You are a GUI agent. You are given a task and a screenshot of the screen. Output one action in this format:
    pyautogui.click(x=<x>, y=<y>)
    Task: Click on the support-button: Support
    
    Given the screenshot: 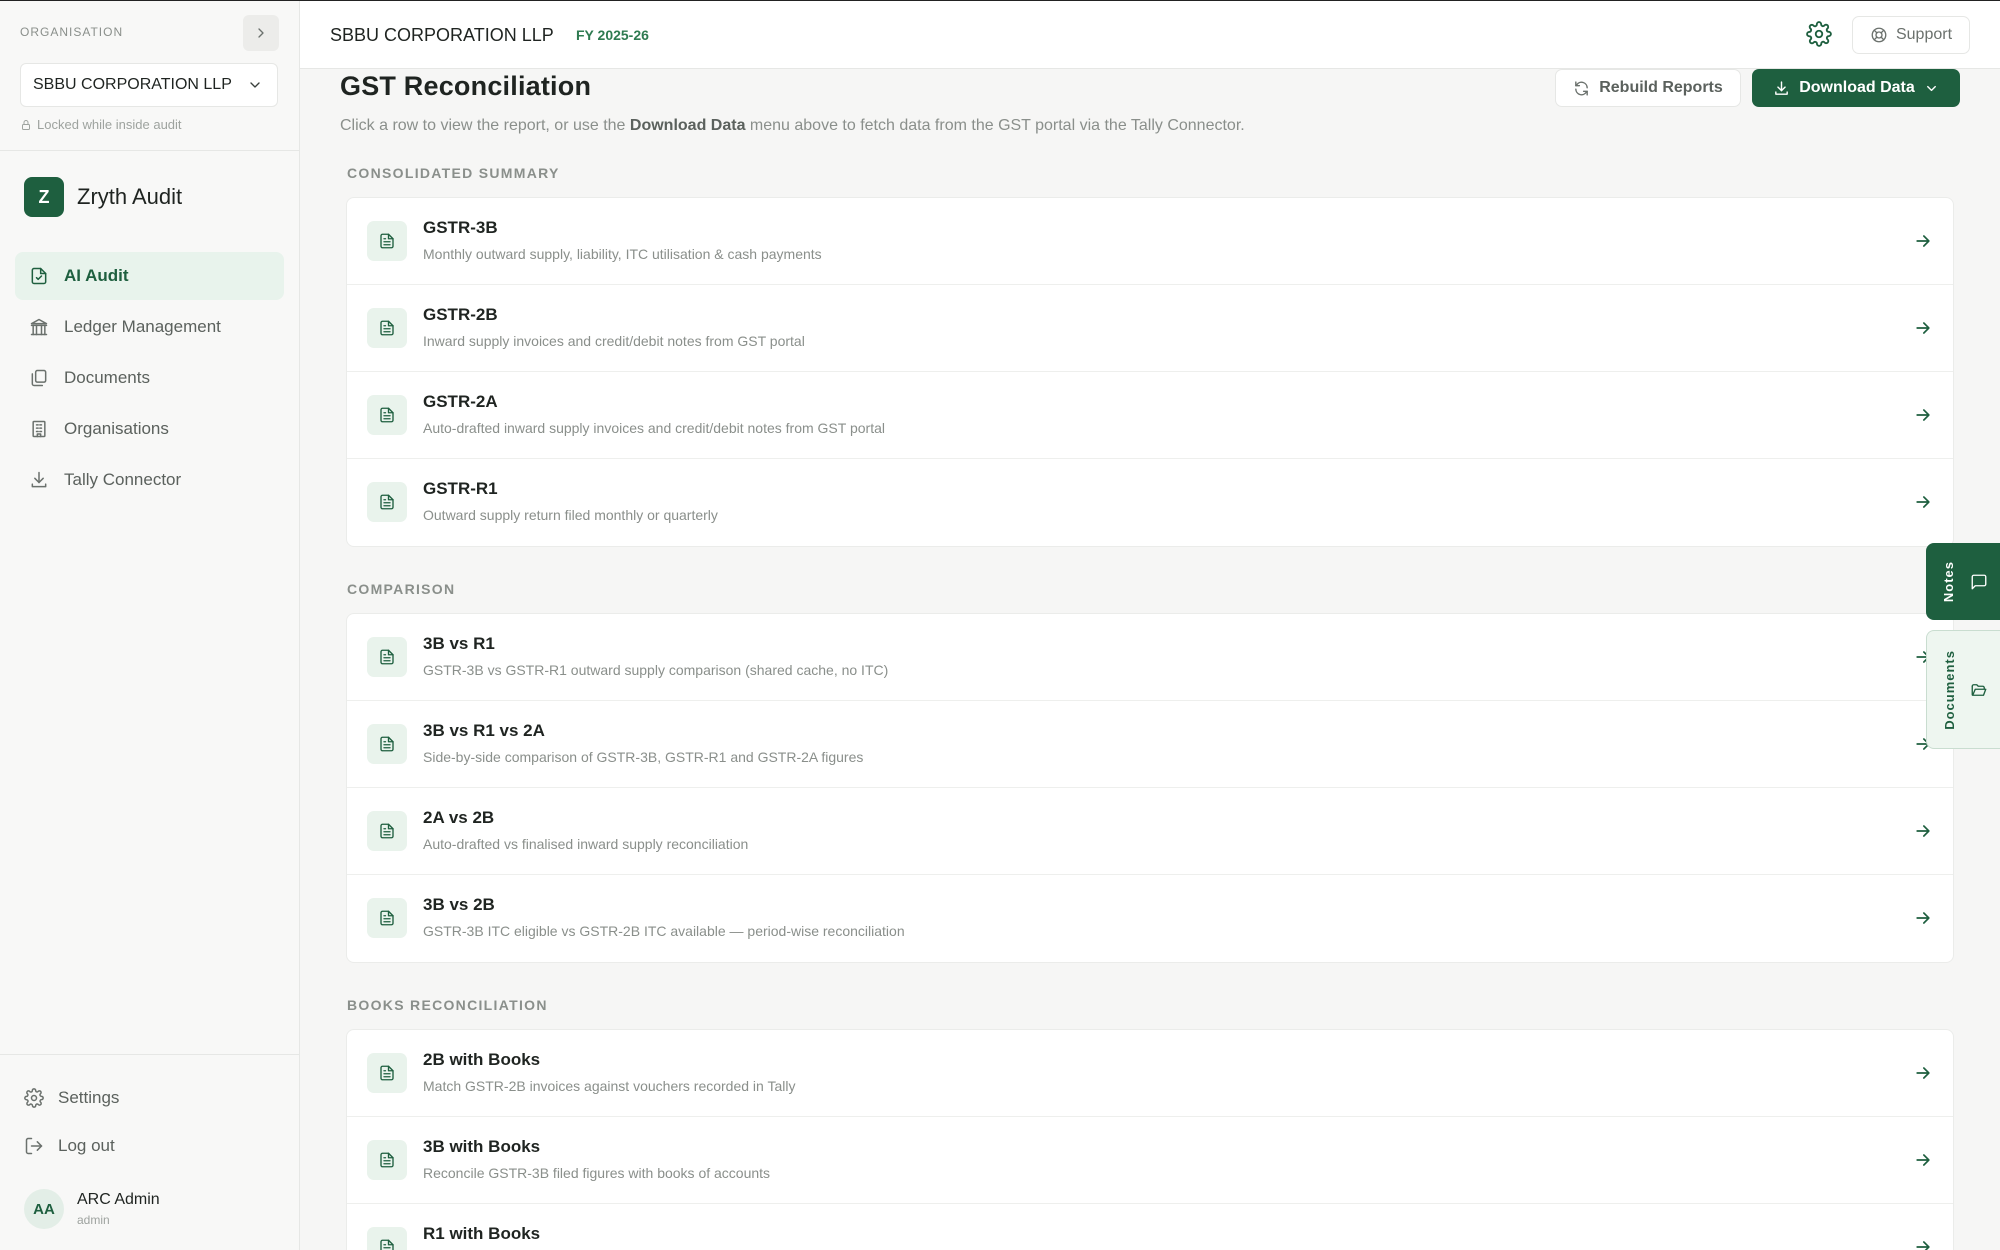 What is the action you would take?
    pyautogui.click(x=1911, y=35)
    